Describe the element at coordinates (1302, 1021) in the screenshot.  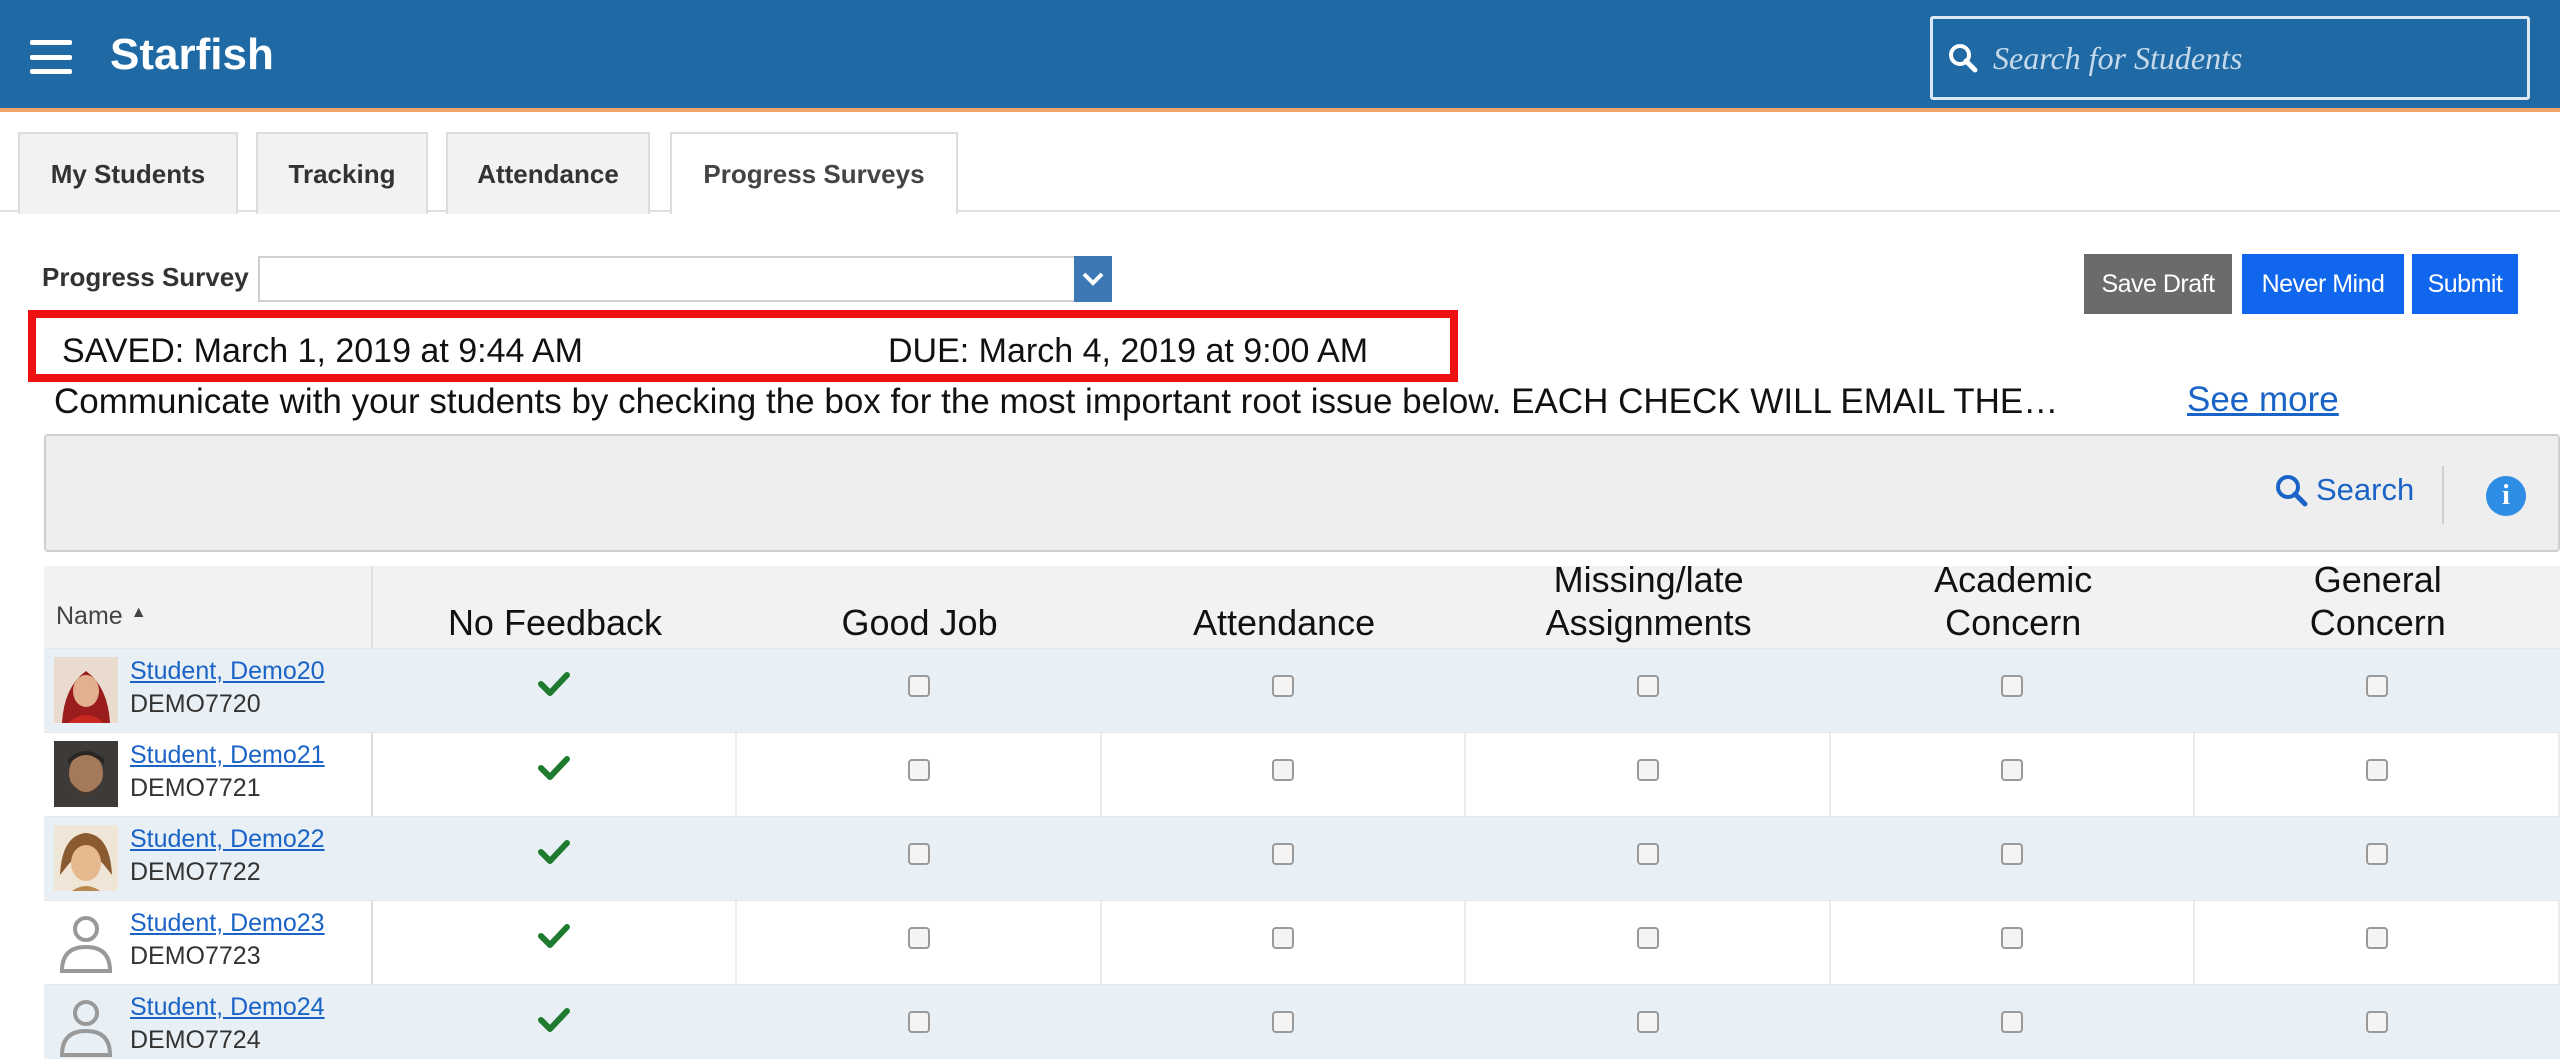
I see `table-row: Student, Demo24 DEMO7724` at that location.